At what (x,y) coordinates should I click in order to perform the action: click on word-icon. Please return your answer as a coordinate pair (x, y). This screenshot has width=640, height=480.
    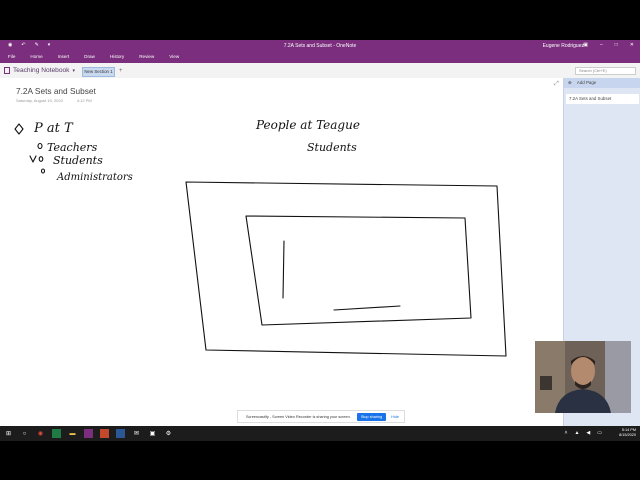
    Looking at the image, I should click on (120, 433).